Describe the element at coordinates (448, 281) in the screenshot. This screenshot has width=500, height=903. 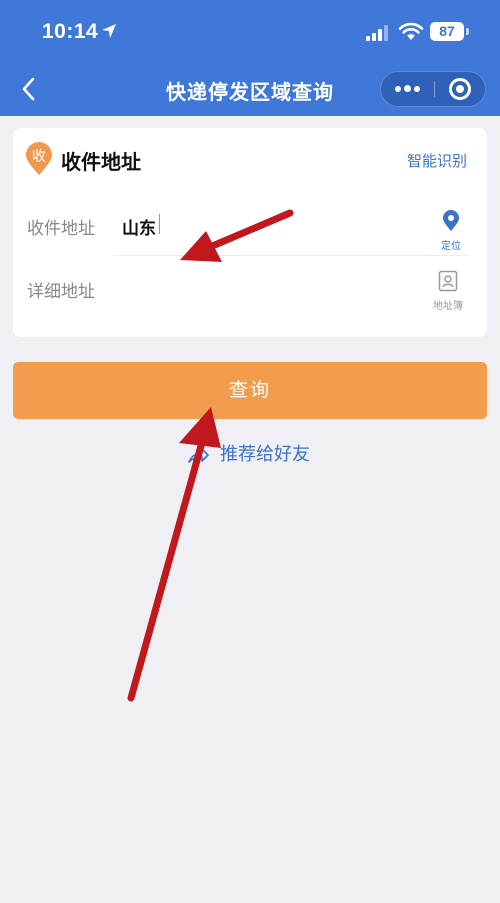
I see `address-book-icon` at that location.